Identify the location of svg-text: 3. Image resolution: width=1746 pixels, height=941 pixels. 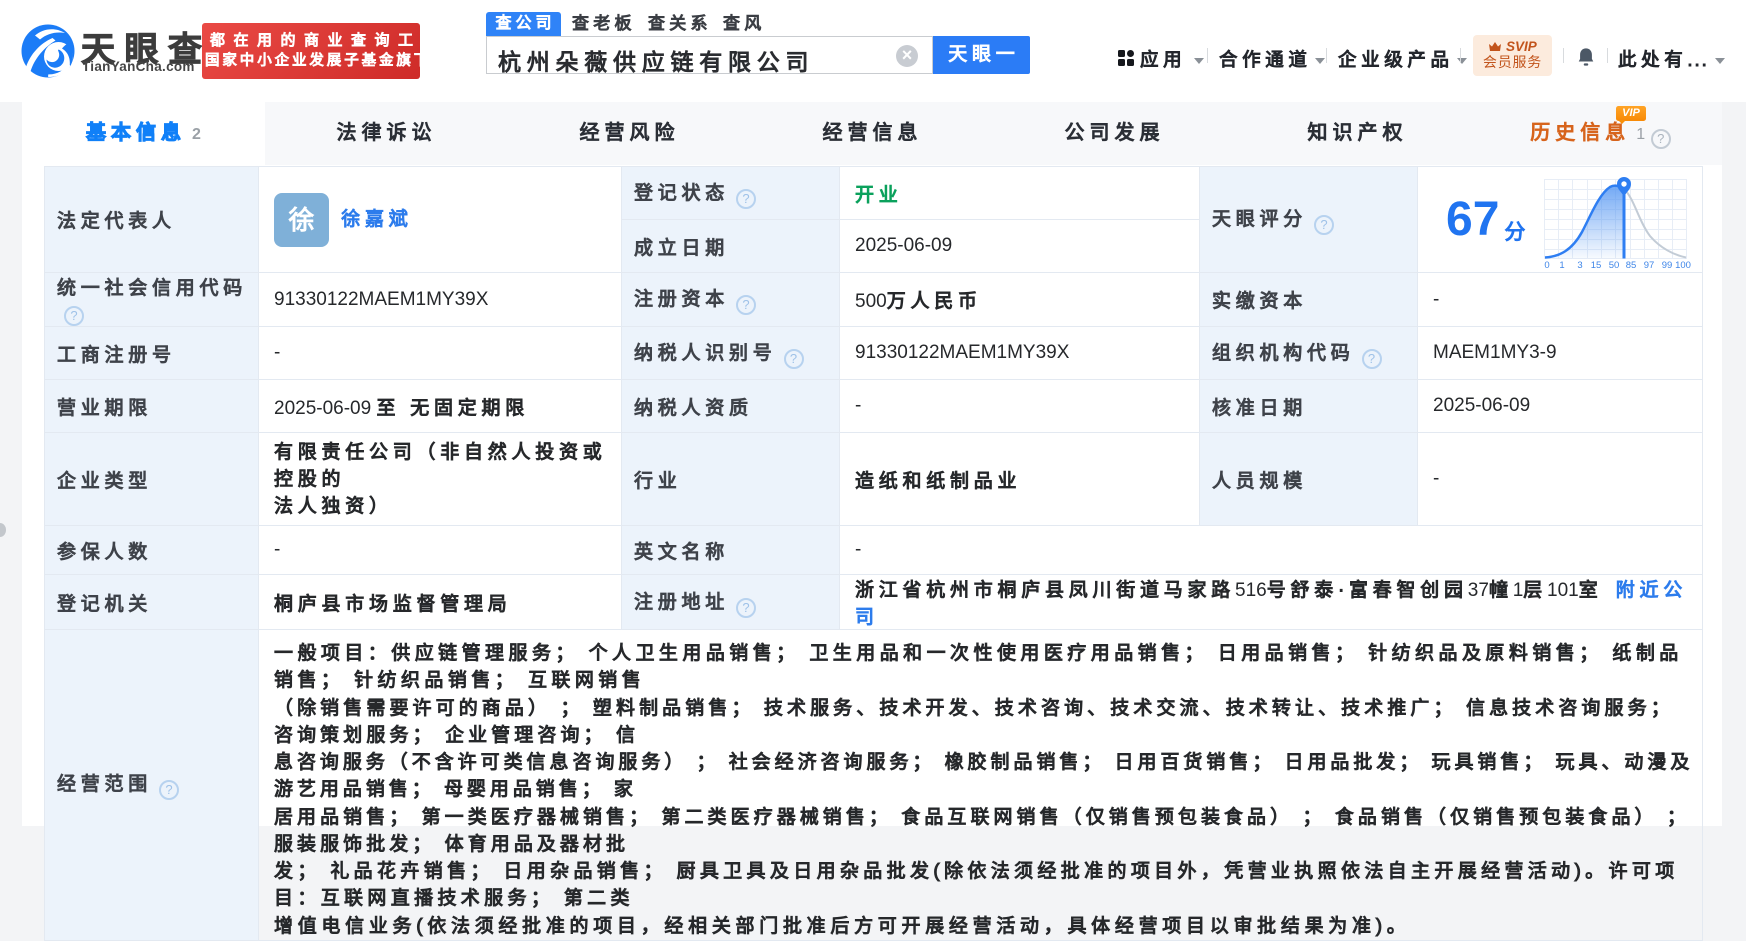
(1579, 264).